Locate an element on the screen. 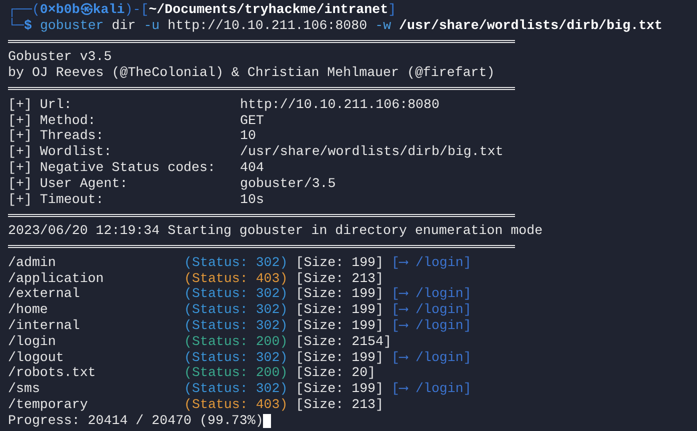 This screenshot has height=431, width=697. setting-label: [+] Threads: is located at coordinates (56, 136).